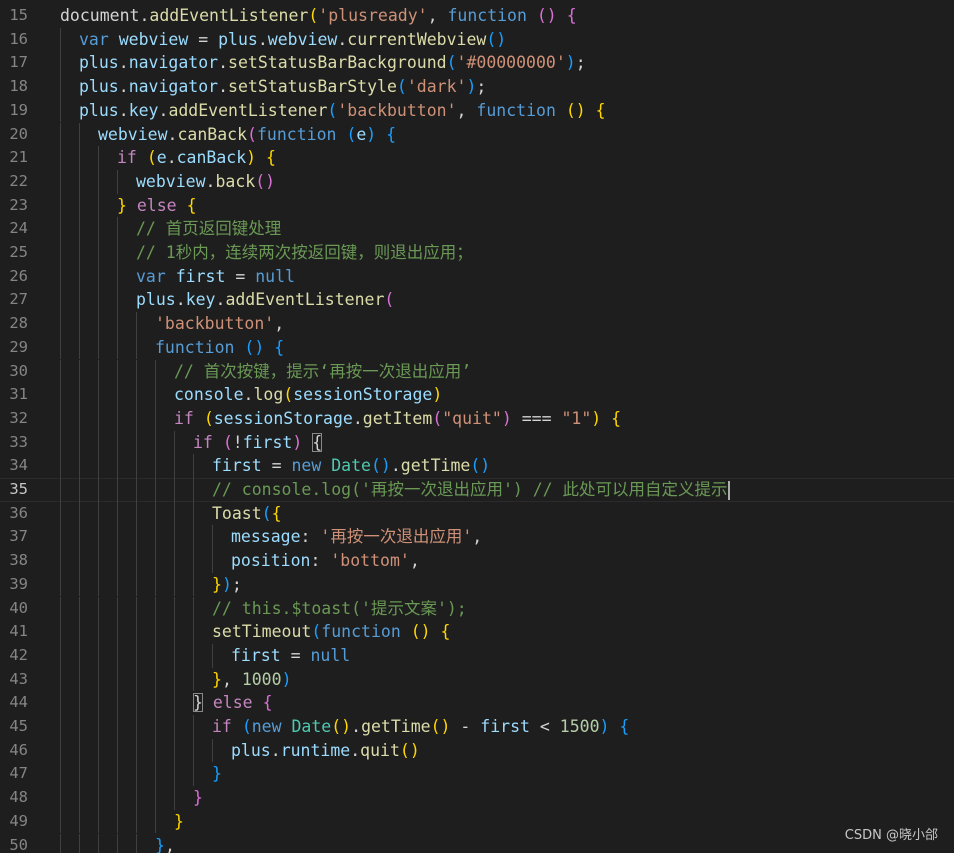 This screenshot has width=954, height=853. What do you see at coordinates (580, 63) in the screenshot?
I see `code-token: ;` at bounding box center [580, 63].